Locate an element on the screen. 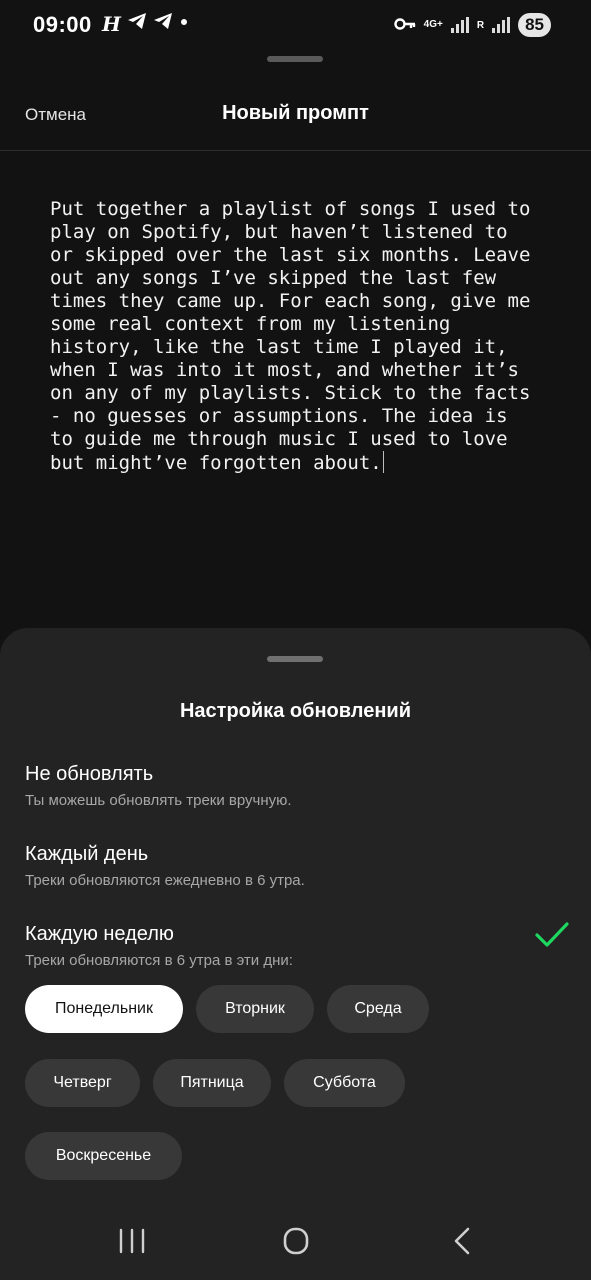 The width and height of the screenshot is (591, 1280). option-subtitle: Треки обновляются ежедневно в 6 утра. is located at coordinates (165, 880).